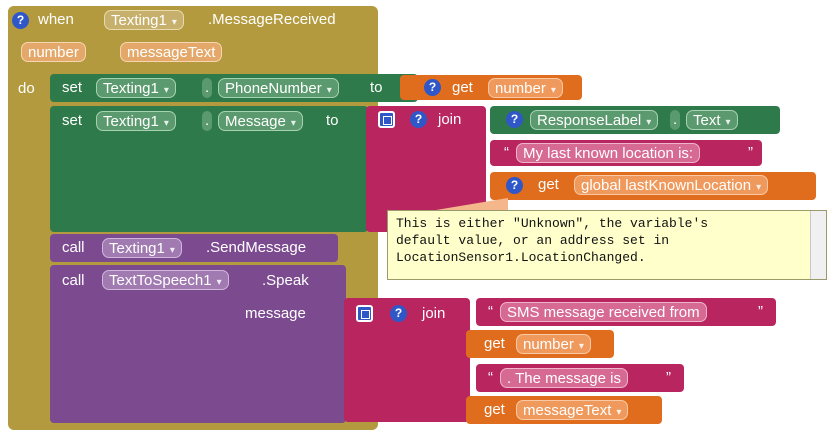 The image size is (829, 434). I want to click on call-send-component-label: Texting1, so click(137, 248).